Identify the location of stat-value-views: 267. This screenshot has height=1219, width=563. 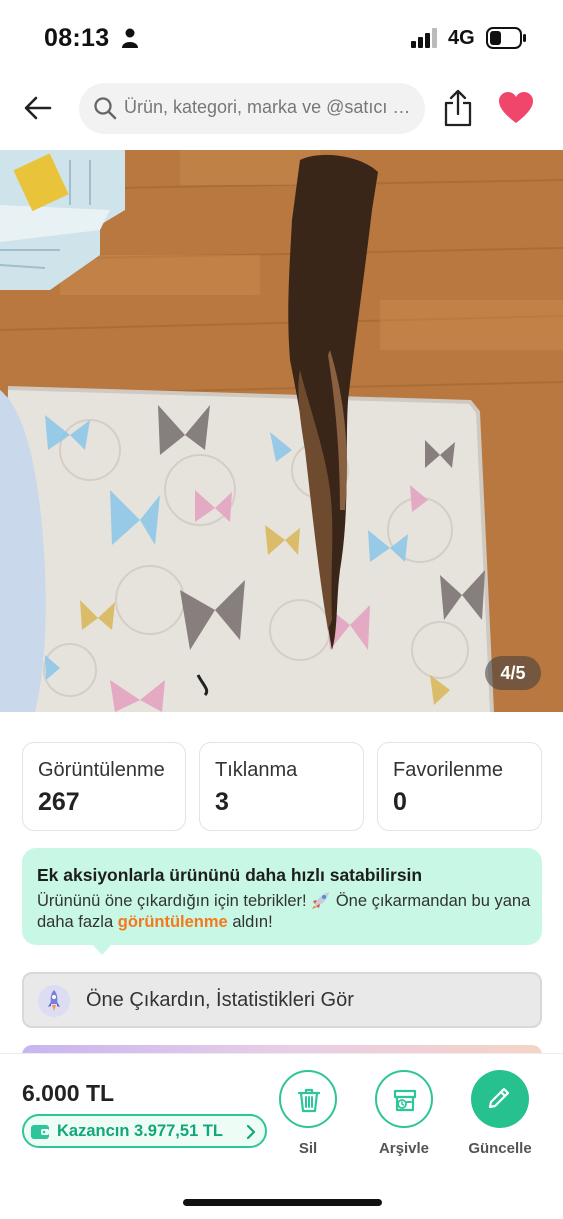
(59, 802).